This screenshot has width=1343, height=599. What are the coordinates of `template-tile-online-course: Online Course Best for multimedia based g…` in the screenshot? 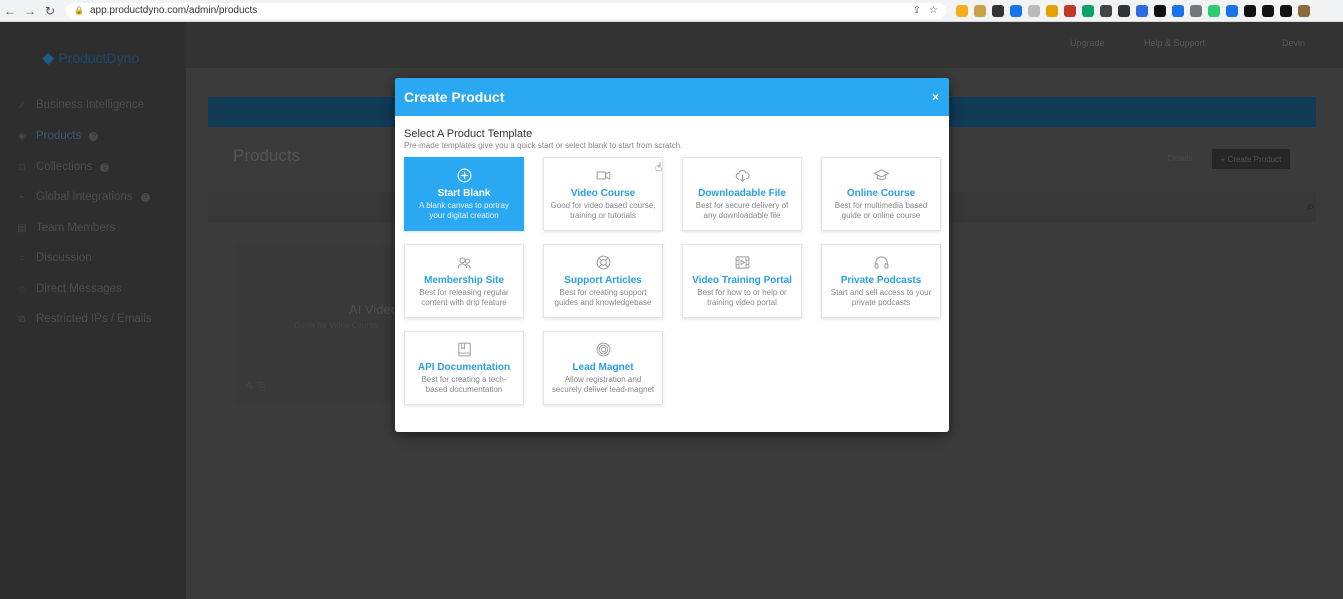 It's located at (881, 194).